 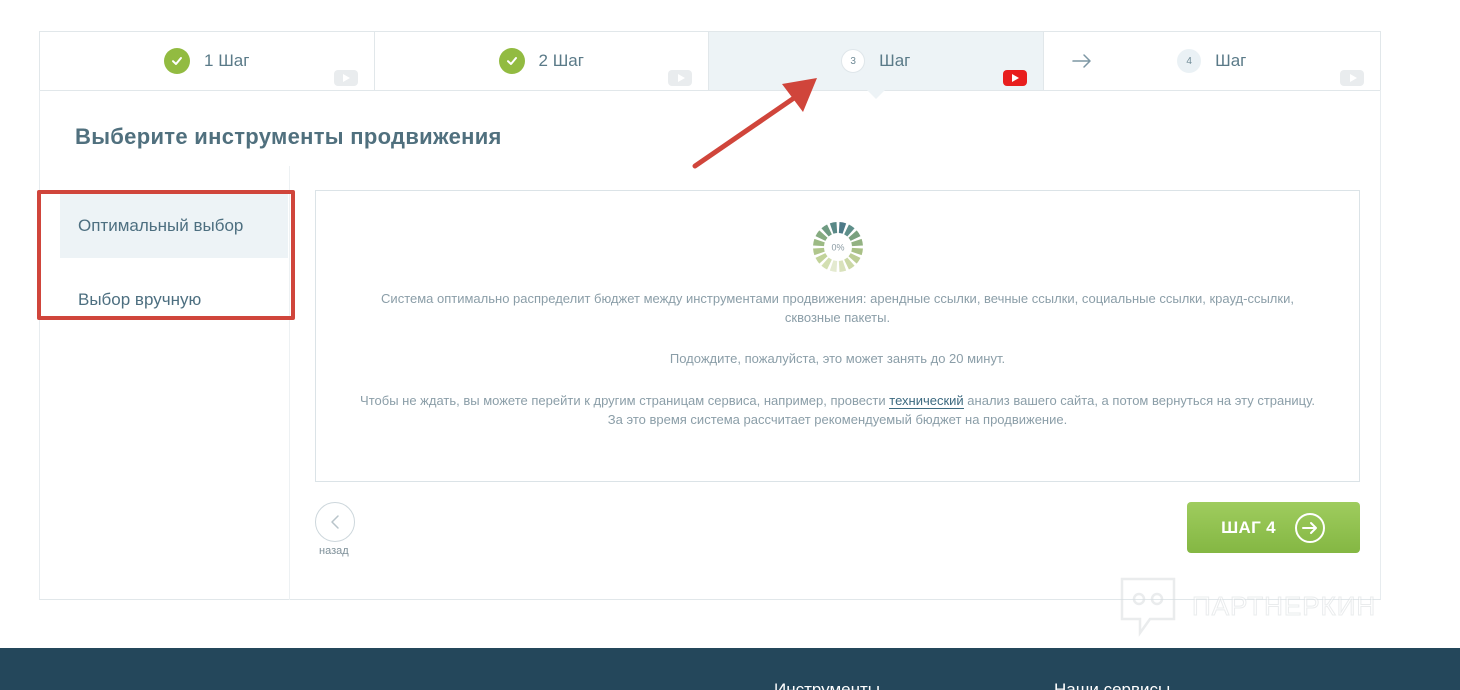 I want to click on watermark-logo: ПАРТНЕРКИН, so click(x=1247, y=606).